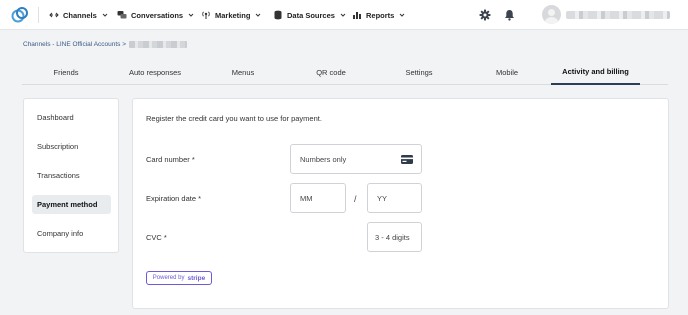 Image resolution: width=688 pixels, height=315 pixels. Describe the element at coordinates (551, 20) in the screenshot. I see `avatar-body-shape` at that location.